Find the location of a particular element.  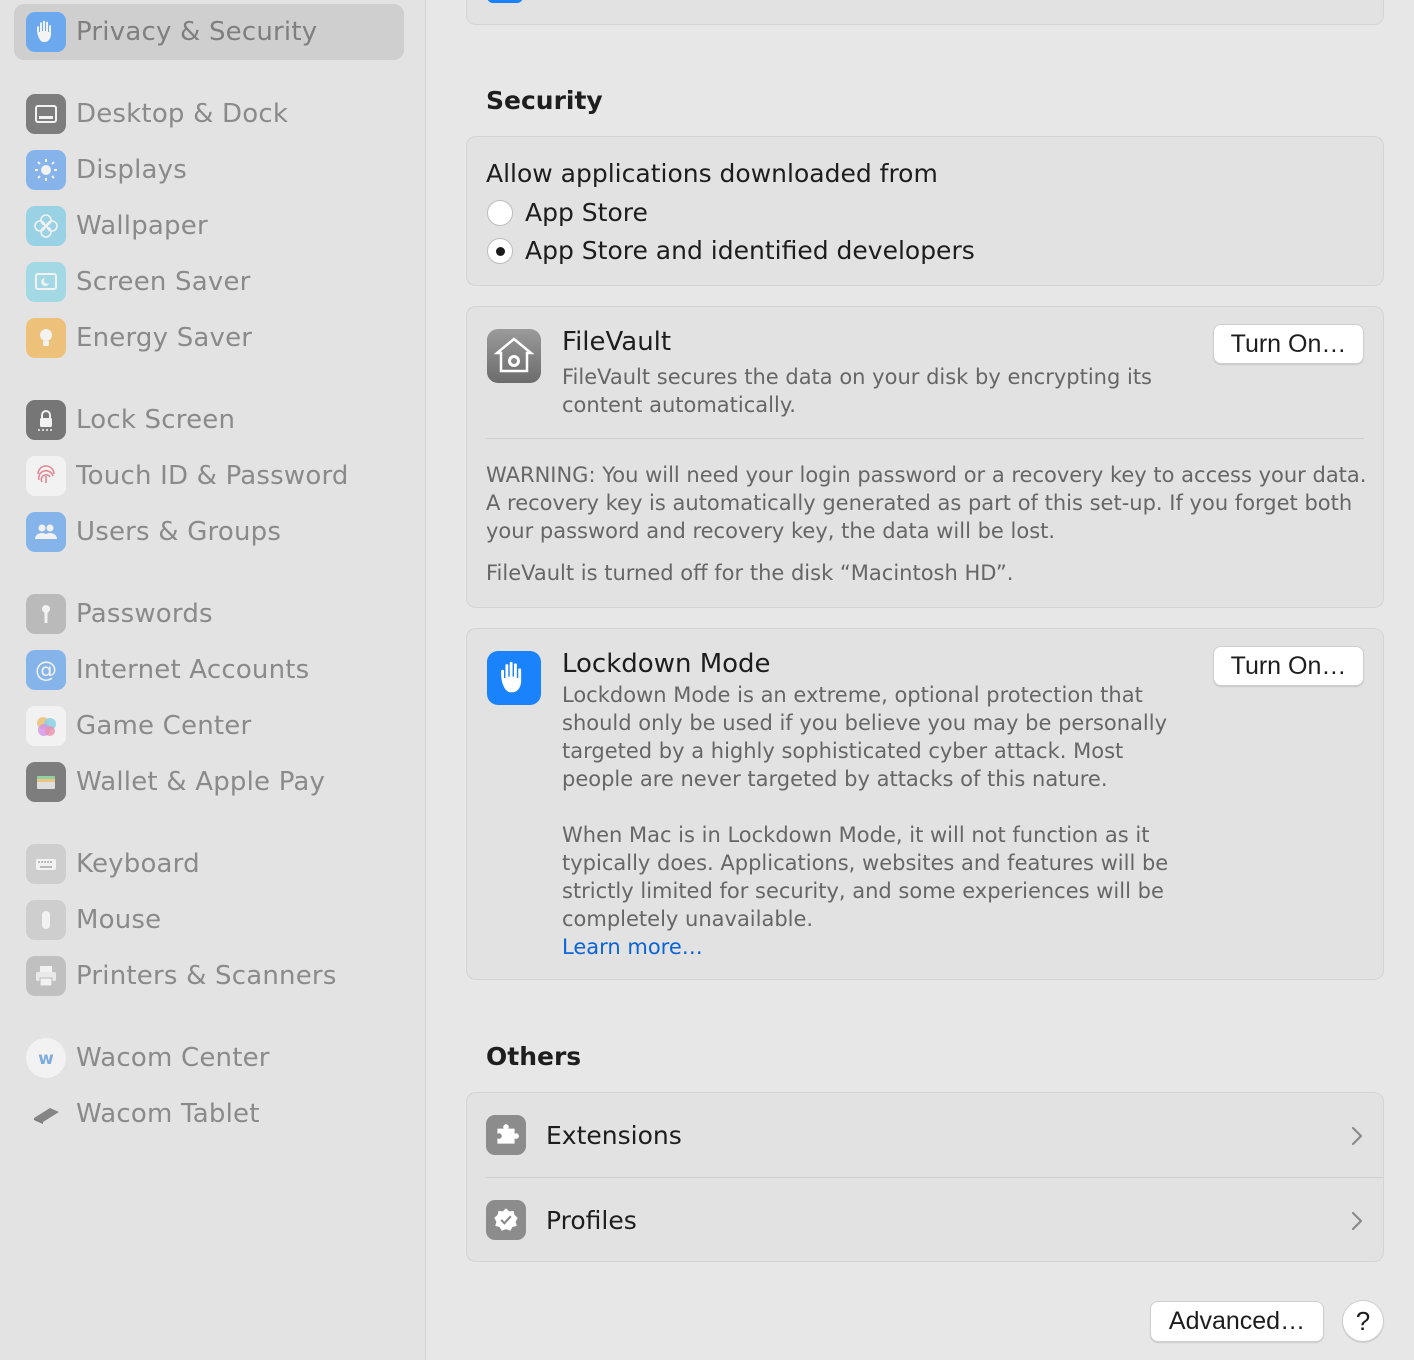

lockdown-title: Lockdown Mode is located at coordinates (666, 664).